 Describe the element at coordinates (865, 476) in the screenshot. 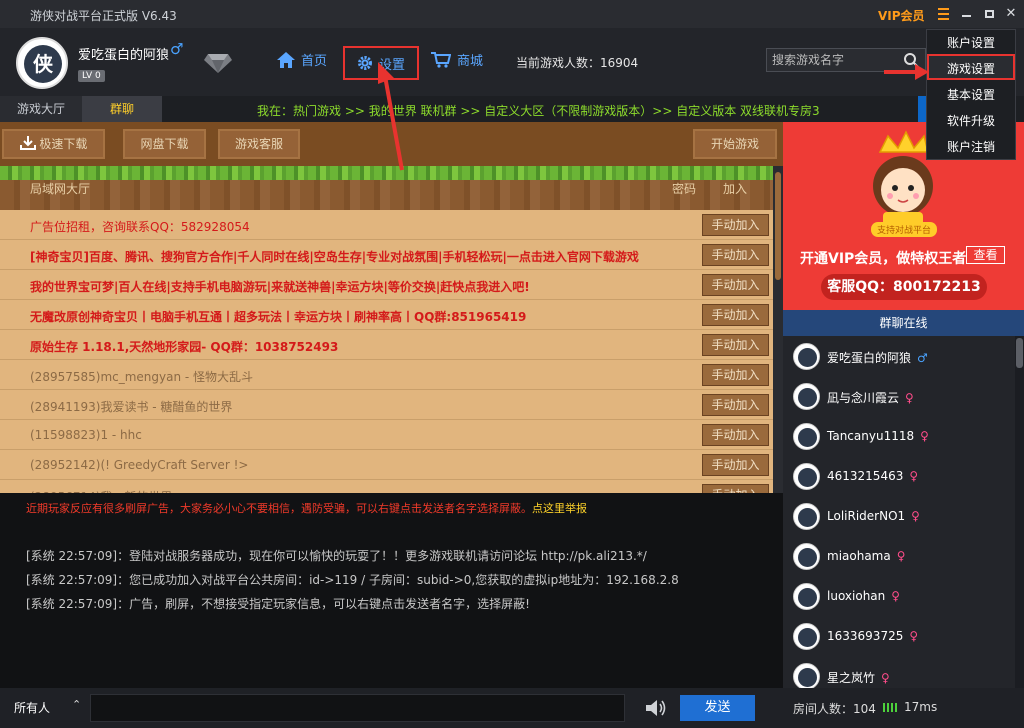

I see `user-name: 4613215463` at that location.